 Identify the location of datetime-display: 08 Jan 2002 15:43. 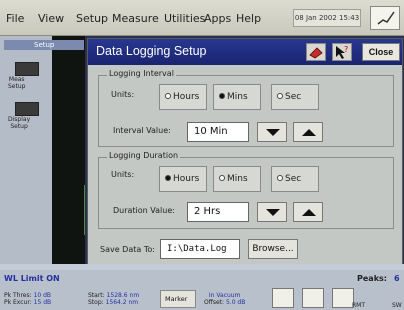
(327, 18).